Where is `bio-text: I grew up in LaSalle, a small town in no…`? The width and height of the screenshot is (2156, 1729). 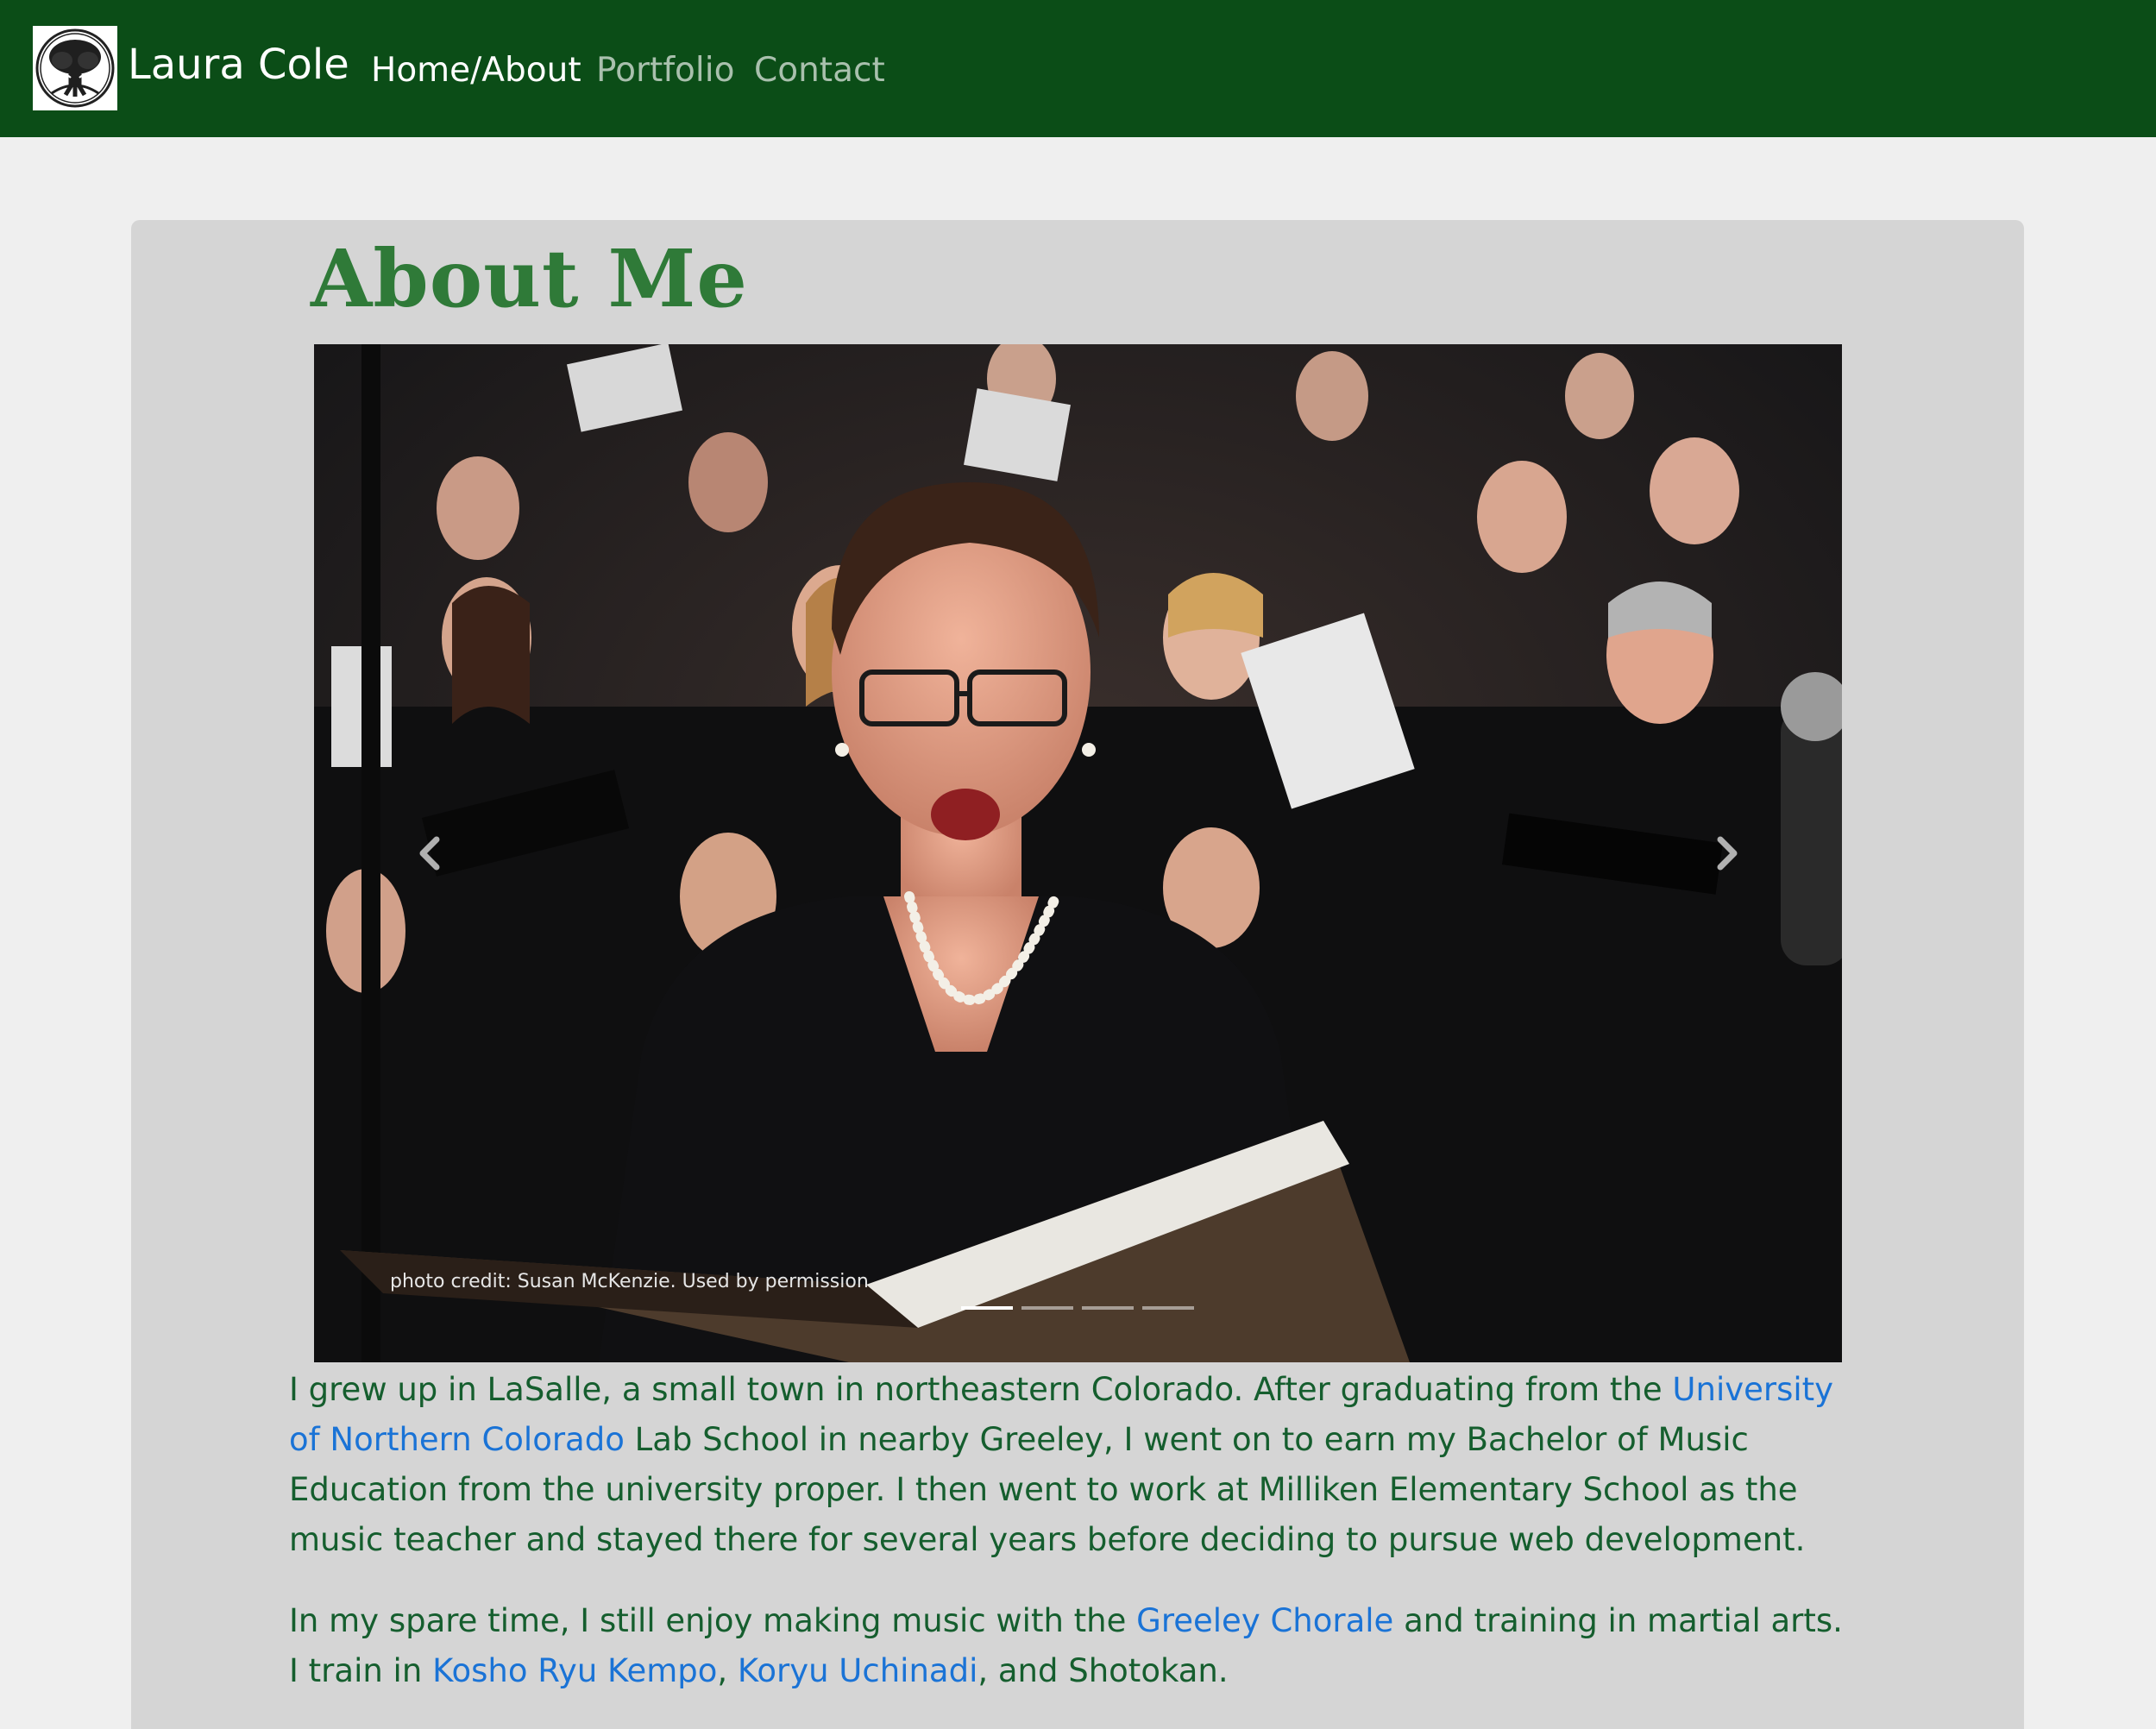 bio-text: I grew up in LaSalle, a small town in no… is located at coordinates (981, 1390).